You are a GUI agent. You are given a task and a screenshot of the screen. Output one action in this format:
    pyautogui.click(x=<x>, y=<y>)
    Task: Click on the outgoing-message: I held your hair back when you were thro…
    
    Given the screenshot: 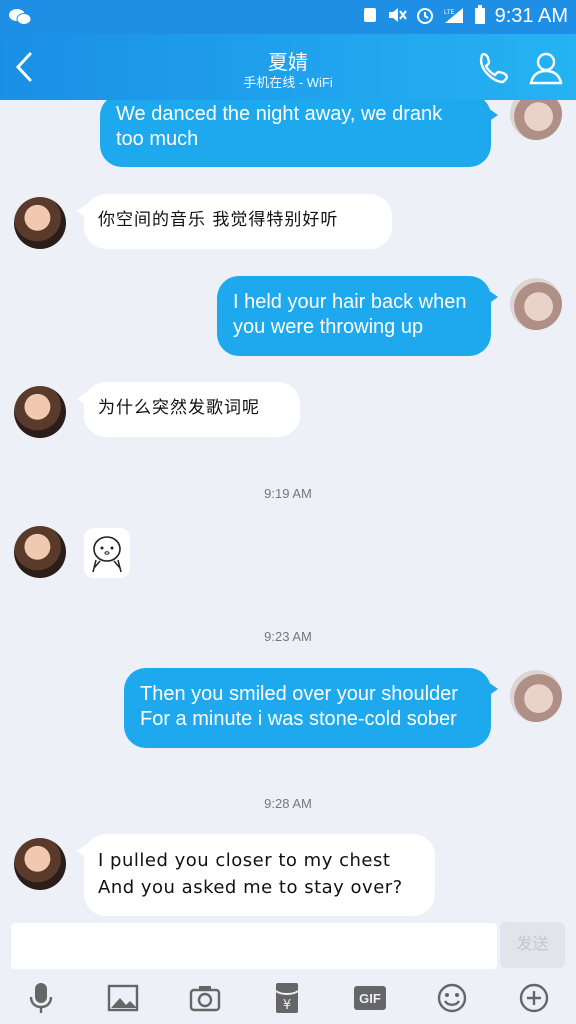 What is the action you would take?
    pyautogui.click(x=357, y=316)
    